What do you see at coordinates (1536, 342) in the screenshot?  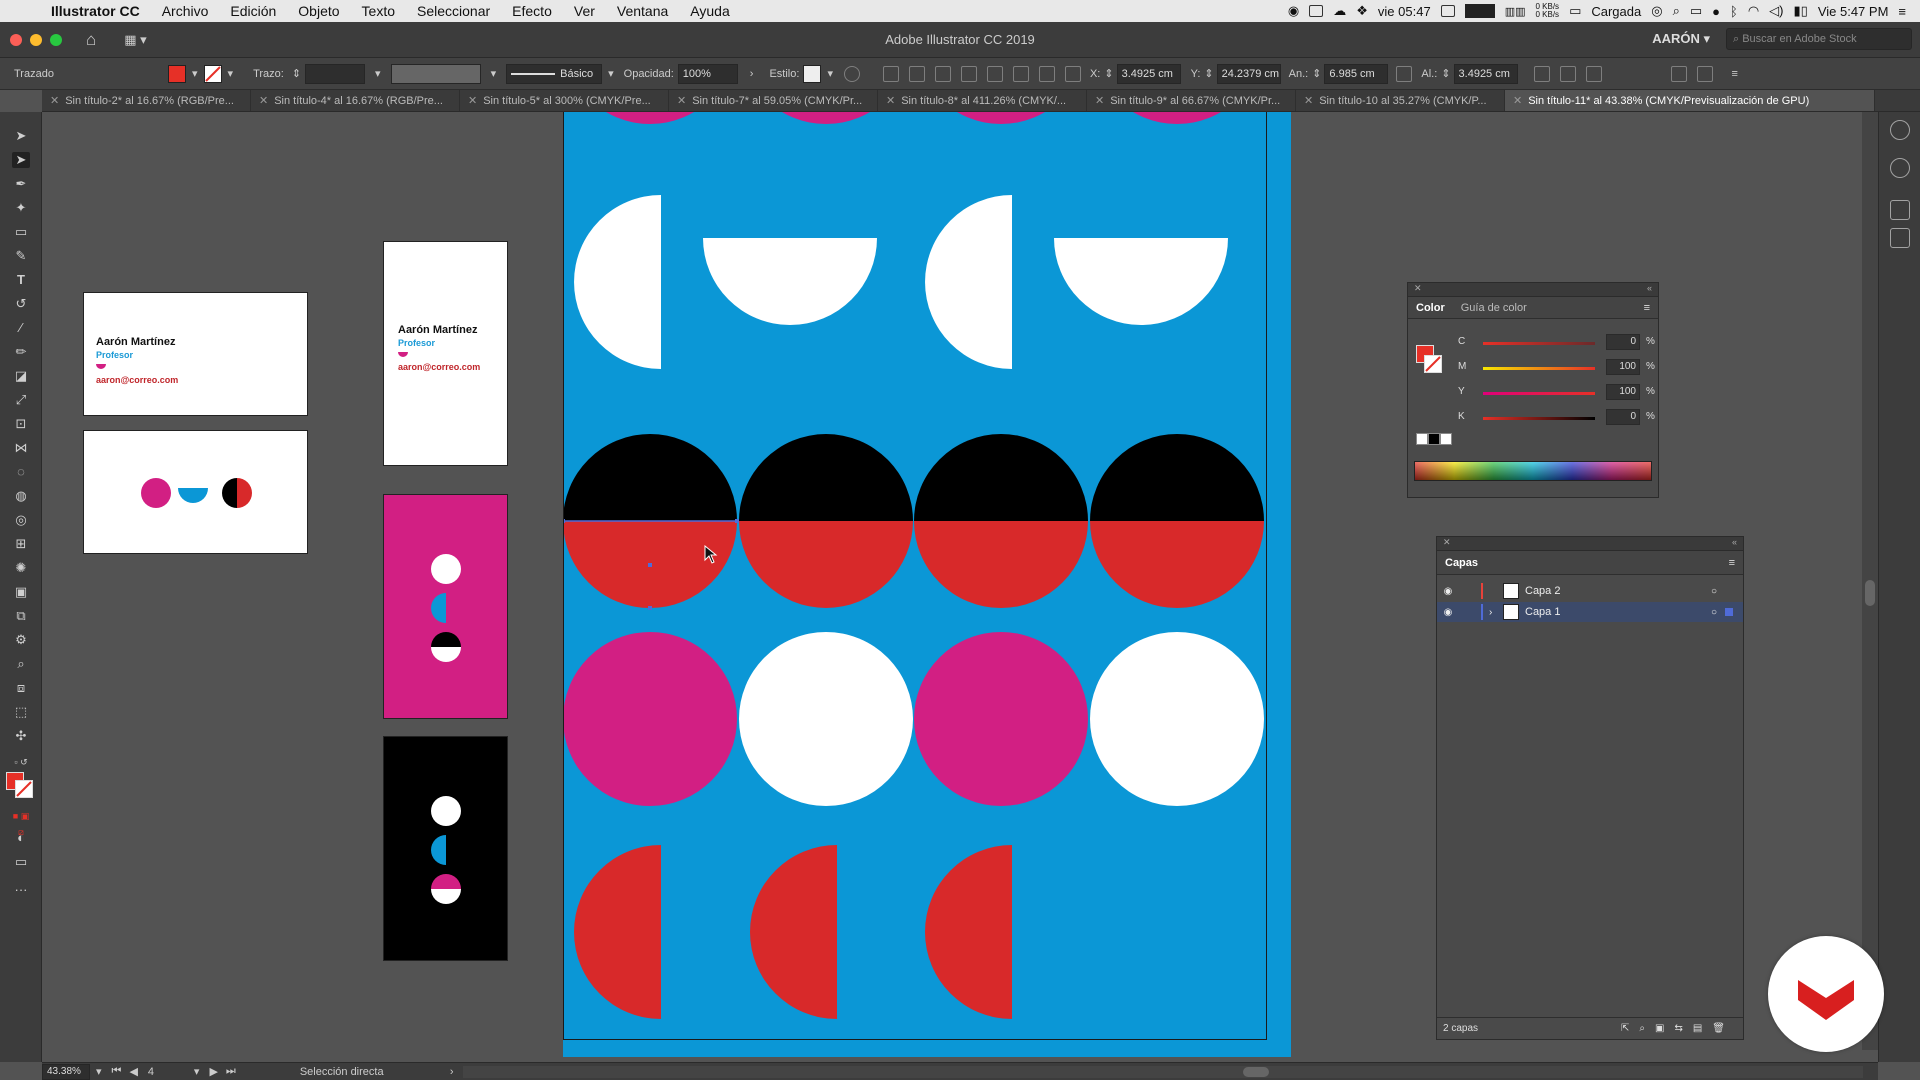 I see `cyan-slider: C 0 %` at bounding box center [1536, 342].